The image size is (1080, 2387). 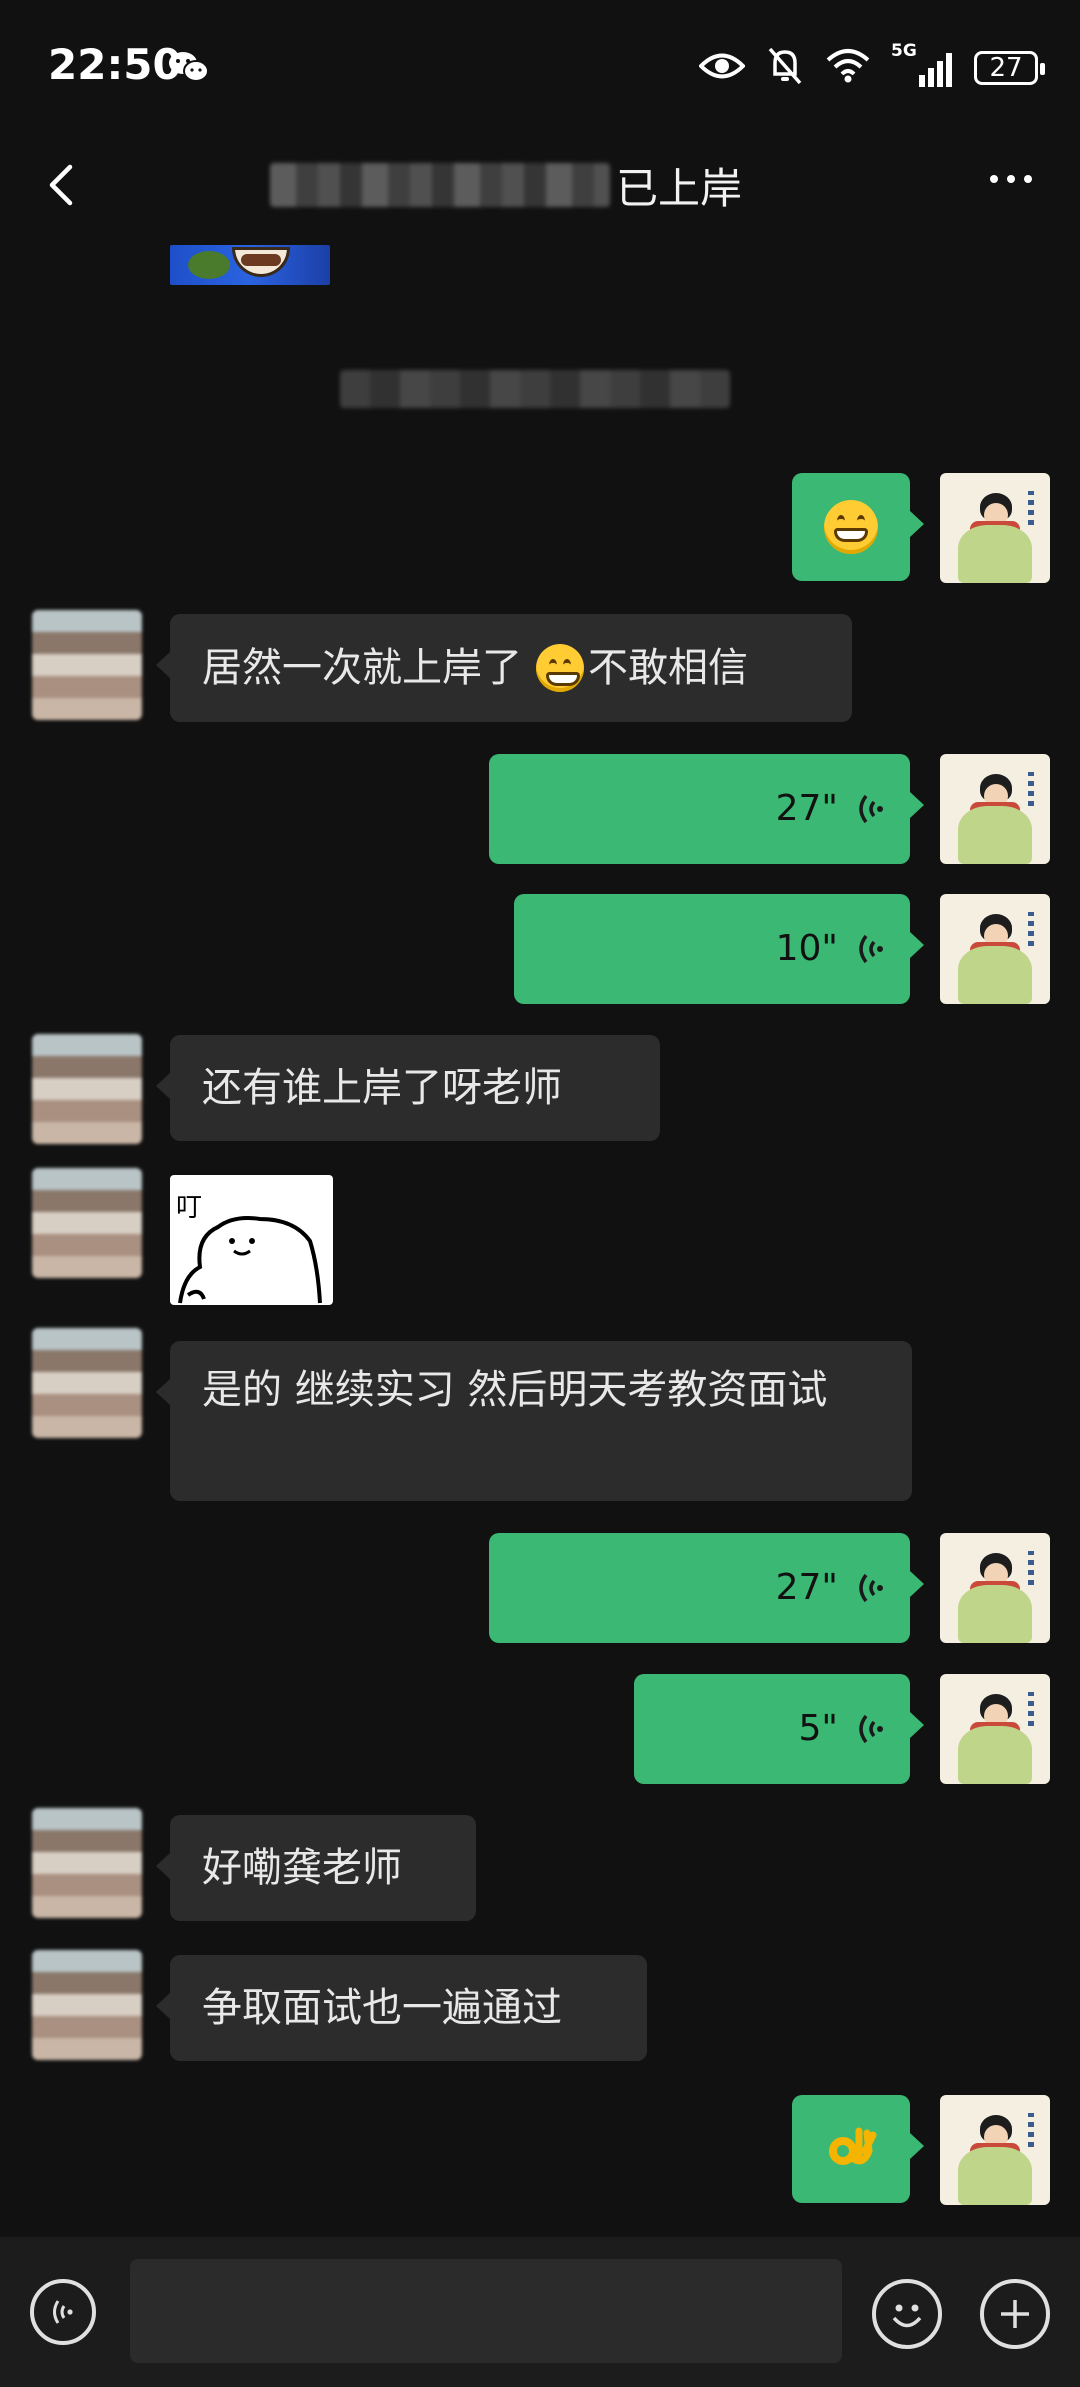 What do you see at coordinates (1006, 68) in the screenshot?
I see `battery-level: 27` at bounding box center [1006, 68].